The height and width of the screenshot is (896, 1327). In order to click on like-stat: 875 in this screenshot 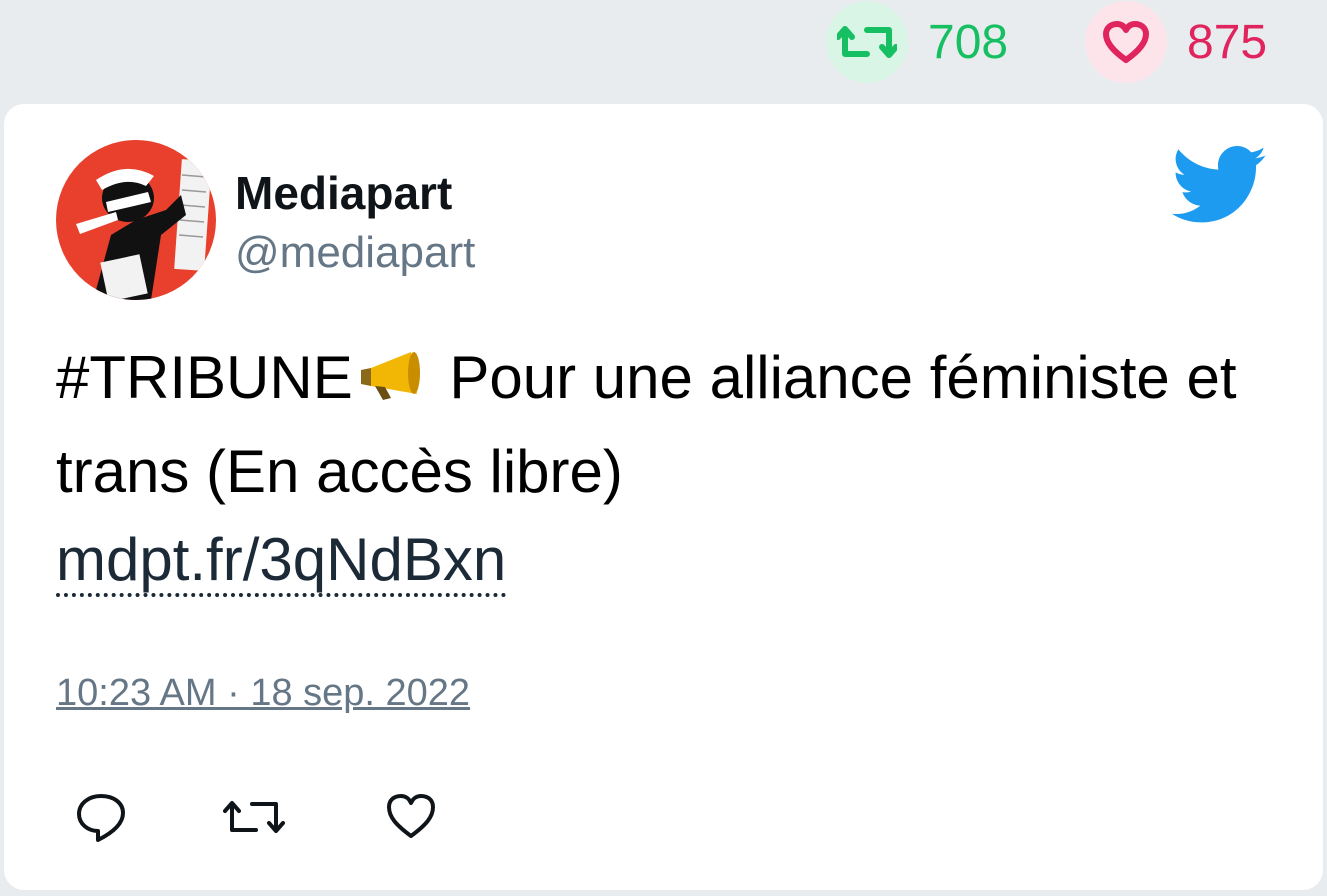, I will do `click(1176, 42)`.